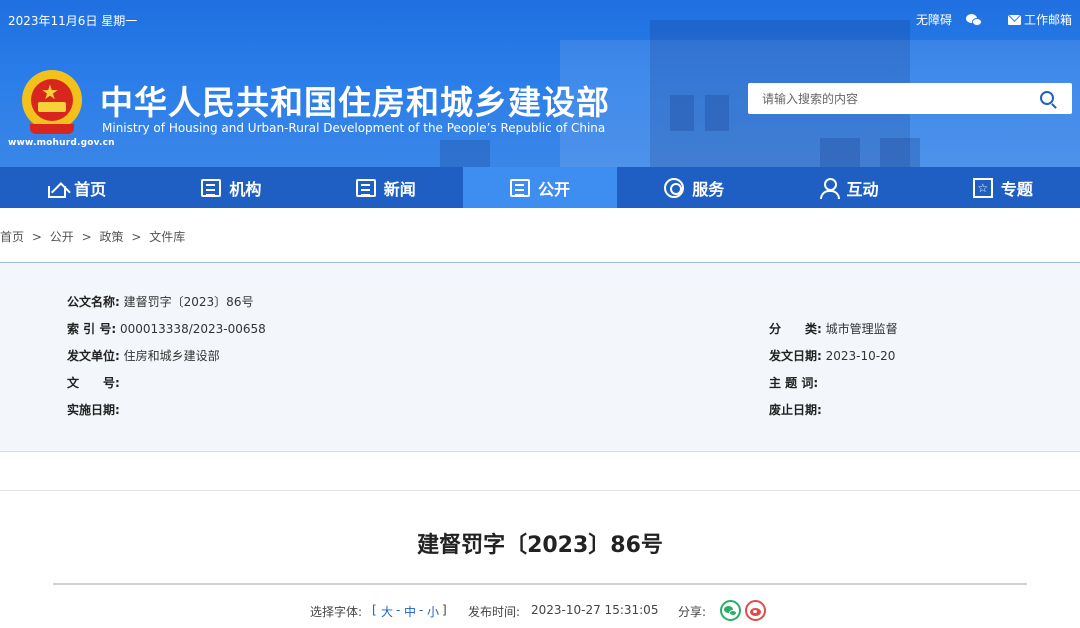 Image resolution: width=1080 pixels, height=628 pixels. Describe the element at coordinates (519, 187) in the screenshot. I see `open-icon` at that location.